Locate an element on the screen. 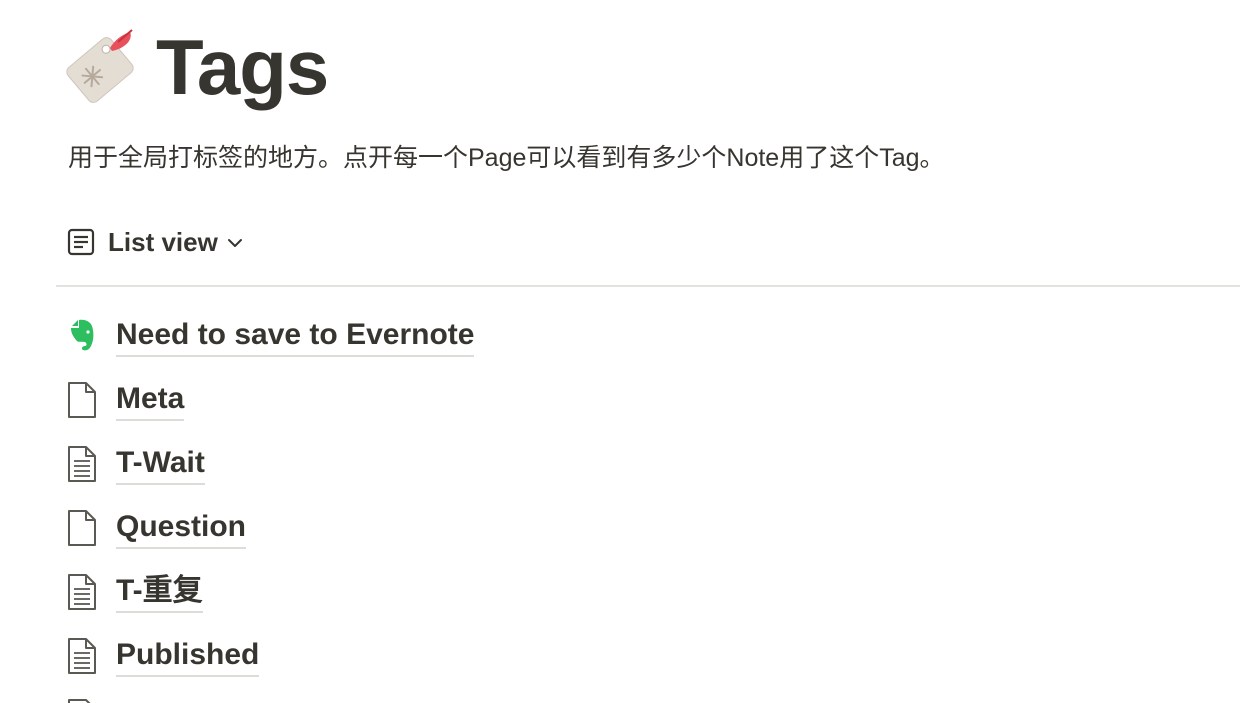 The width and height of the screenshot is (1240, 703). view-divider is located at coordinates (648, 286).